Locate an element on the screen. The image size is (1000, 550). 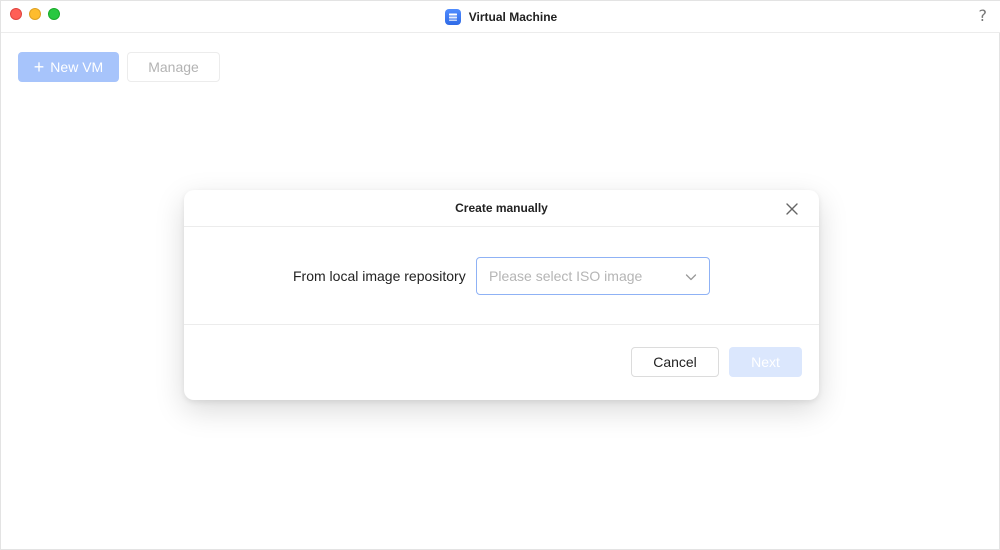
dialog-title: Create manually is located at coordinates (501, 208).